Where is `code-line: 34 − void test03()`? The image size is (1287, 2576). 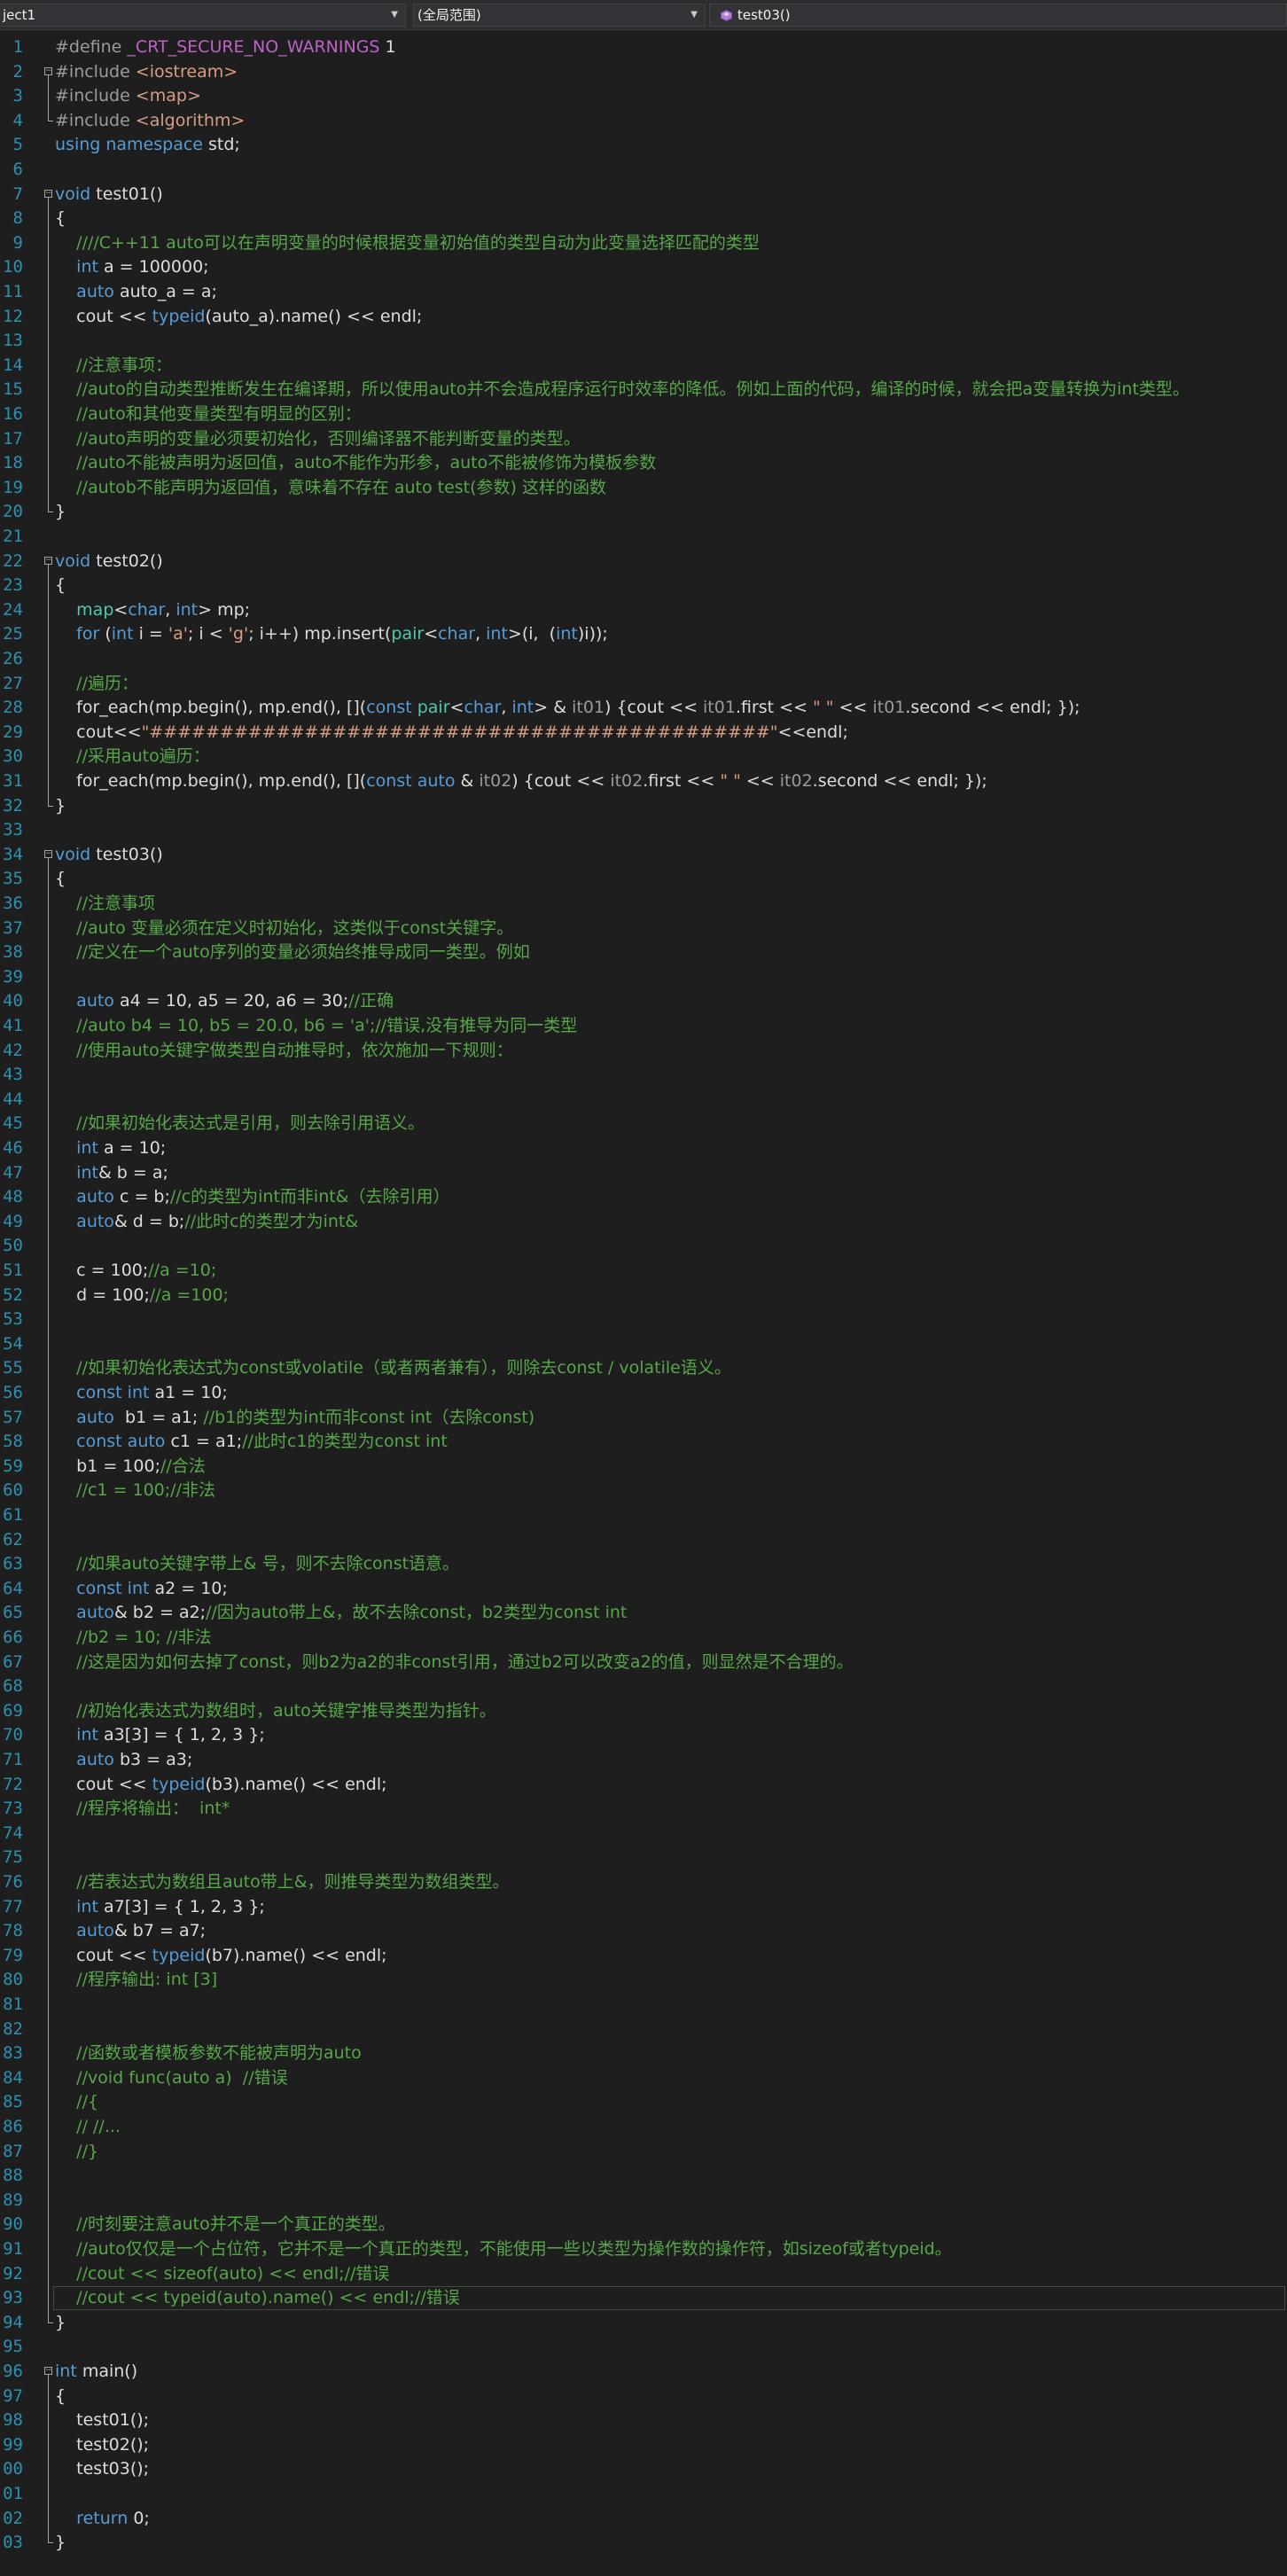
code-line: 34 − void test03() is located at coordinates (643, 855).